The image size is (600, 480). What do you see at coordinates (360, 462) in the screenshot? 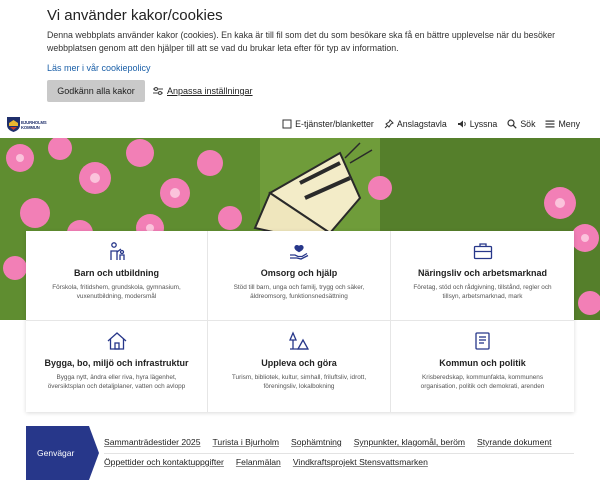
I see `shortcut-link: Vindkraftsprojekt Stensvattsmarken` at bounding box center [360, 462].